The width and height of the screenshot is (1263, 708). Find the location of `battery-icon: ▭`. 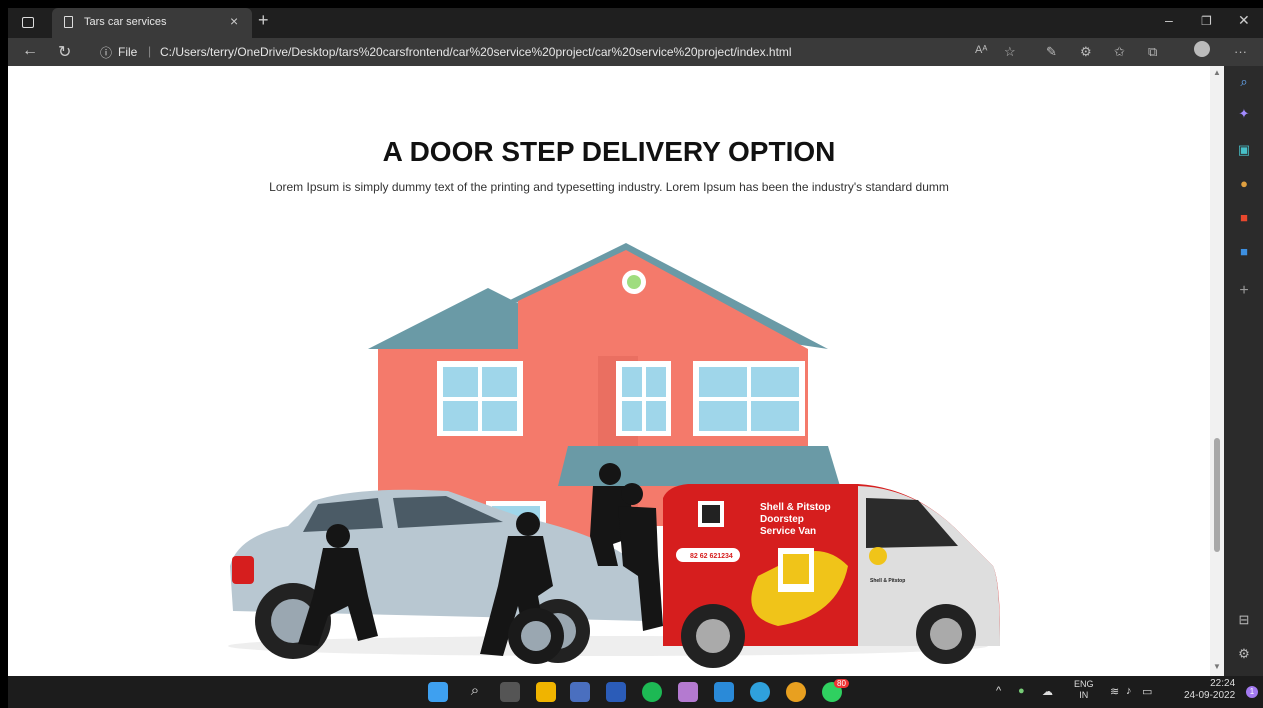

battery-icon: ▭ is located at coordinates (1147, 691).